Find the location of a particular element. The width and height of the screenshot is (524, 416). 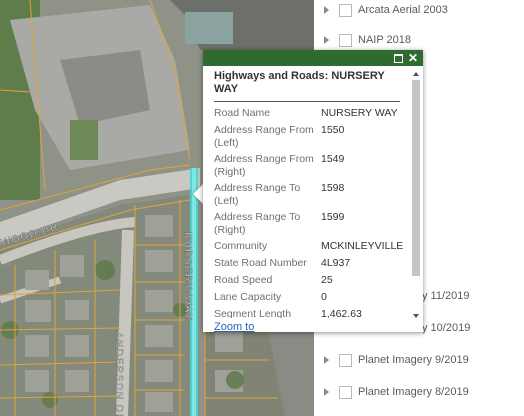

scroll-down-icon is located at coordinates (416, 316).